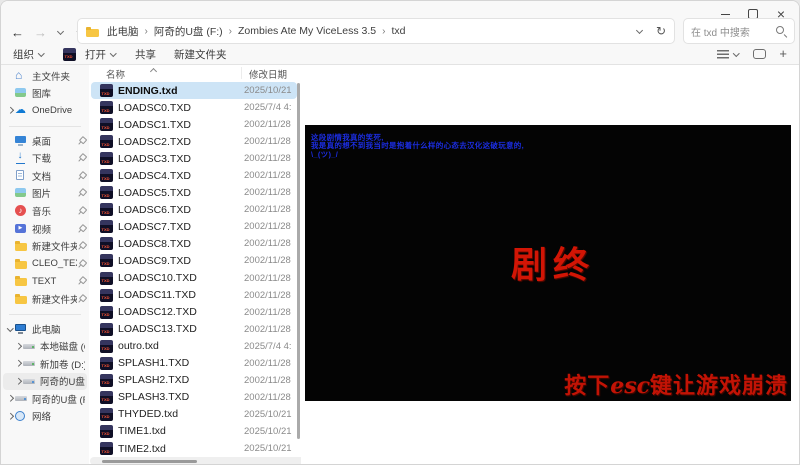  I want to click on file-row: LOADSC6.TXD 2002/11/28, so click(194, 209).